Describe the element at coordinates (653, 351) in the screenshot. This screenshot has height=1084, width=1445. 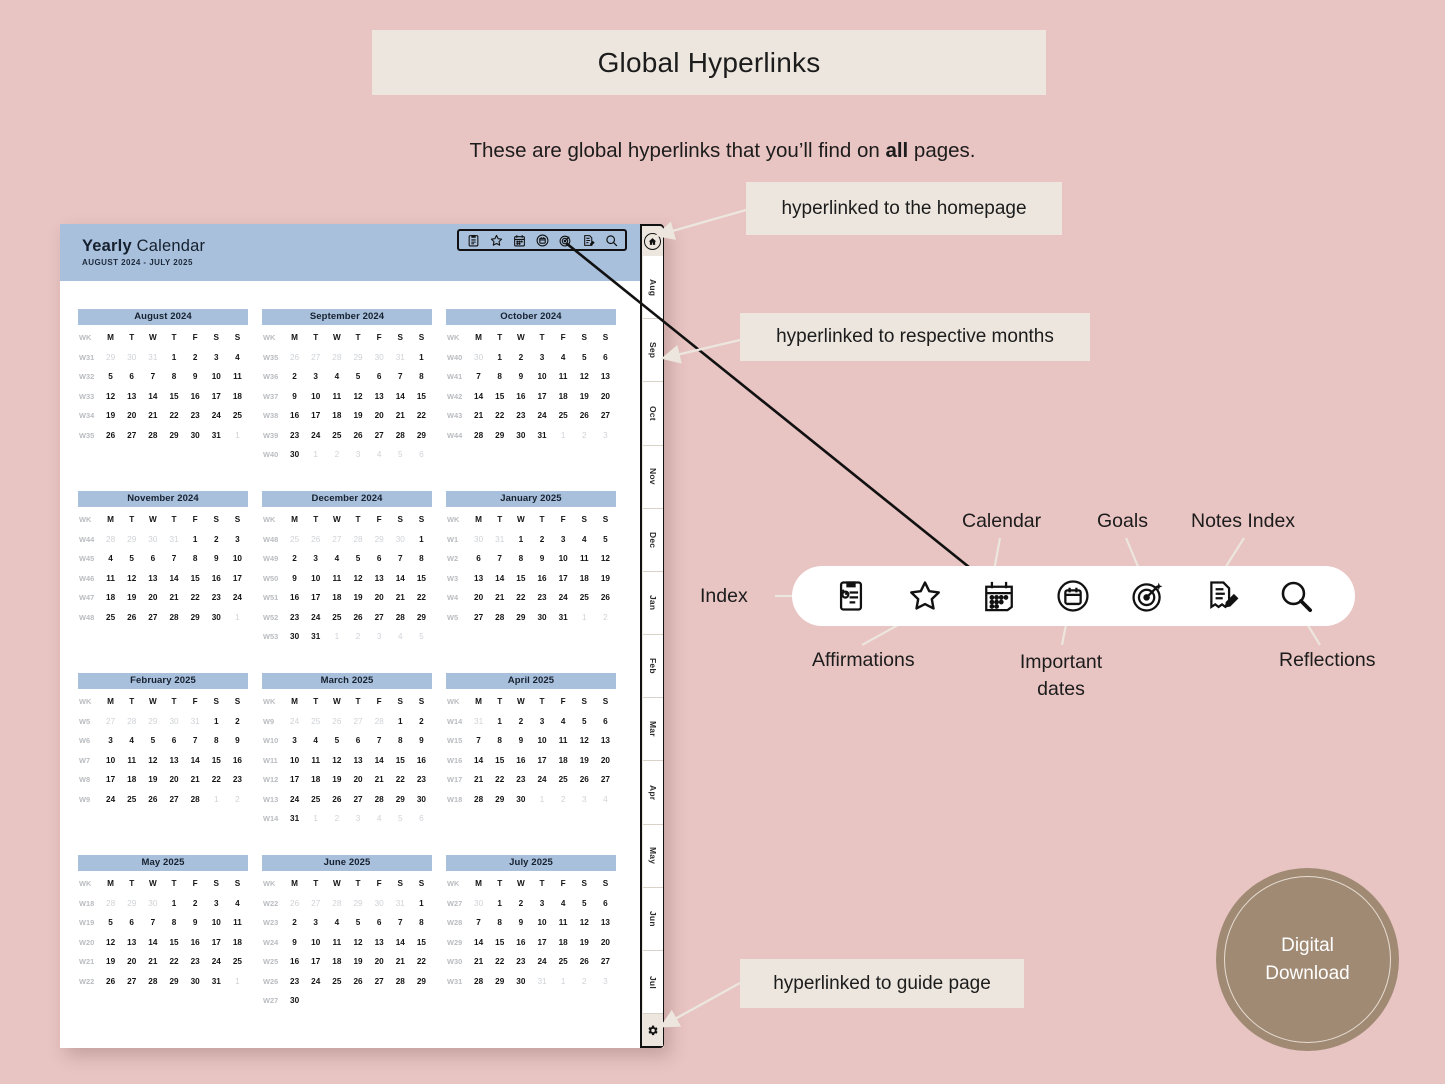
I see `rail-tab-sep: Sep` at that location.